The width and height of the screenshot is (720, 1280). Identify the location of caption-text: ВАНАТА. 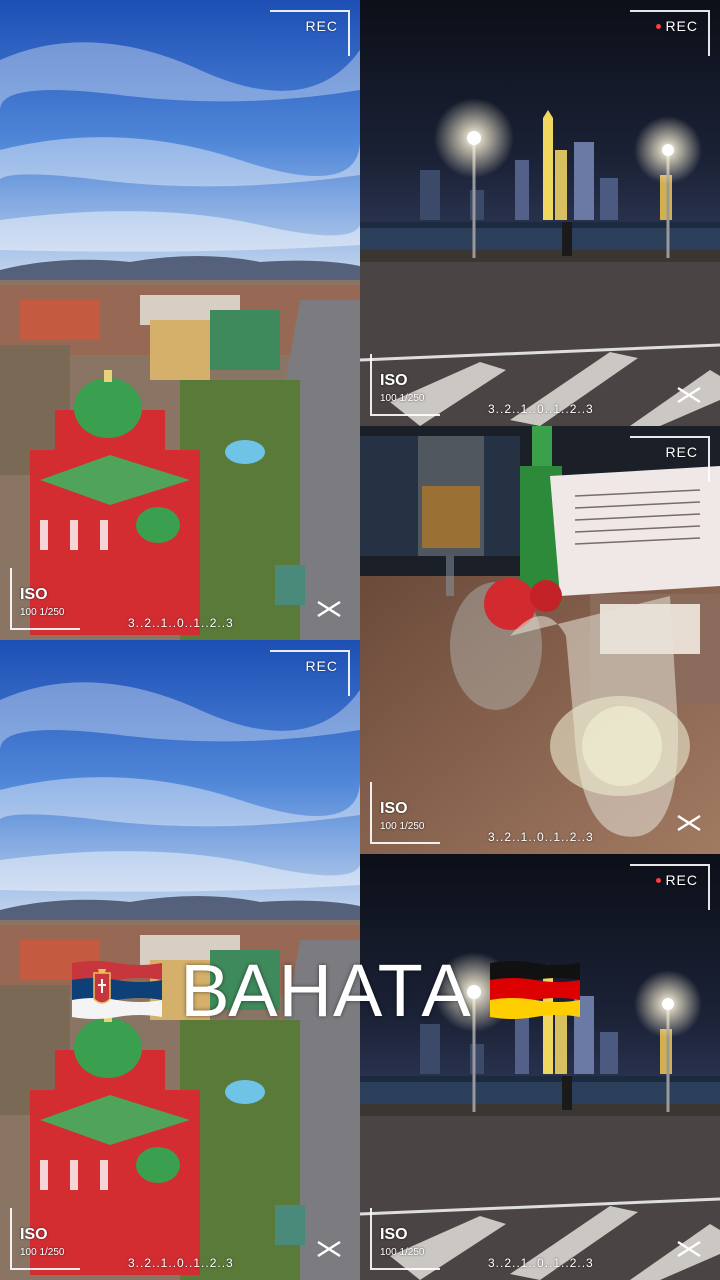
(326, 990).